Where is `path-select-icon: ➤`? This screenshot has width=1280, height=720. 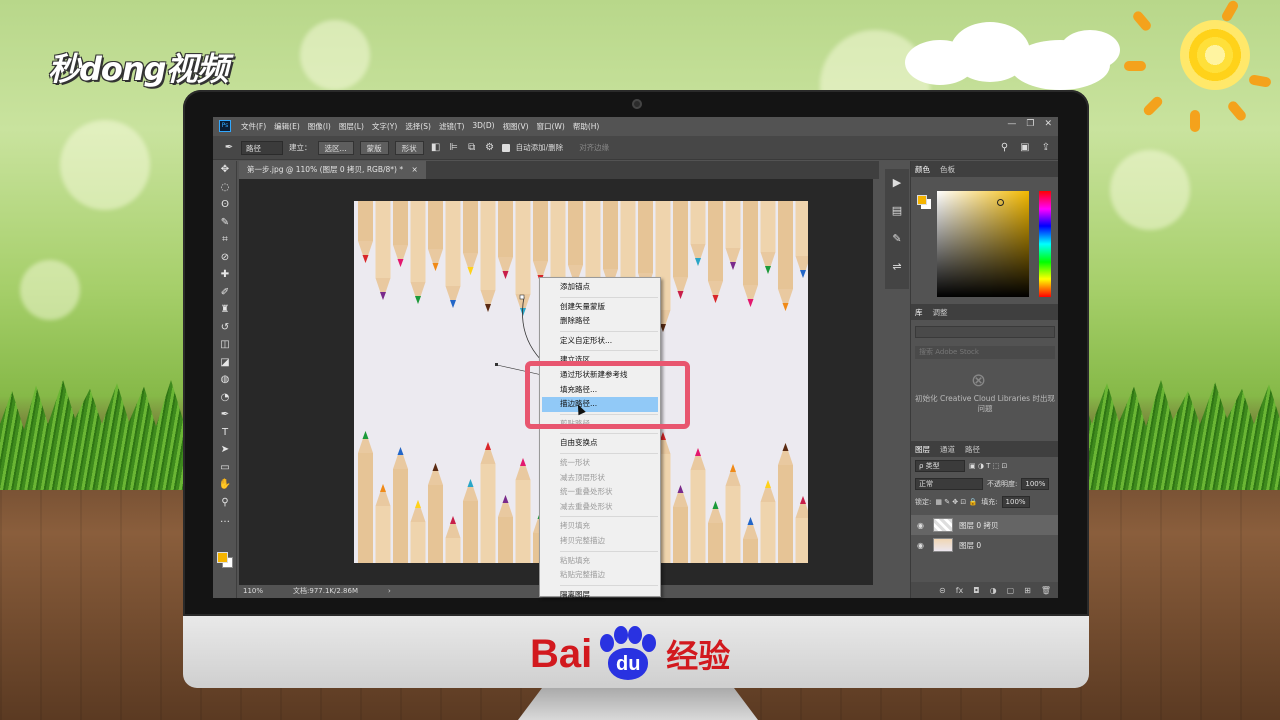 path-select-icon: ➤ is located at coordinates (225, 450).